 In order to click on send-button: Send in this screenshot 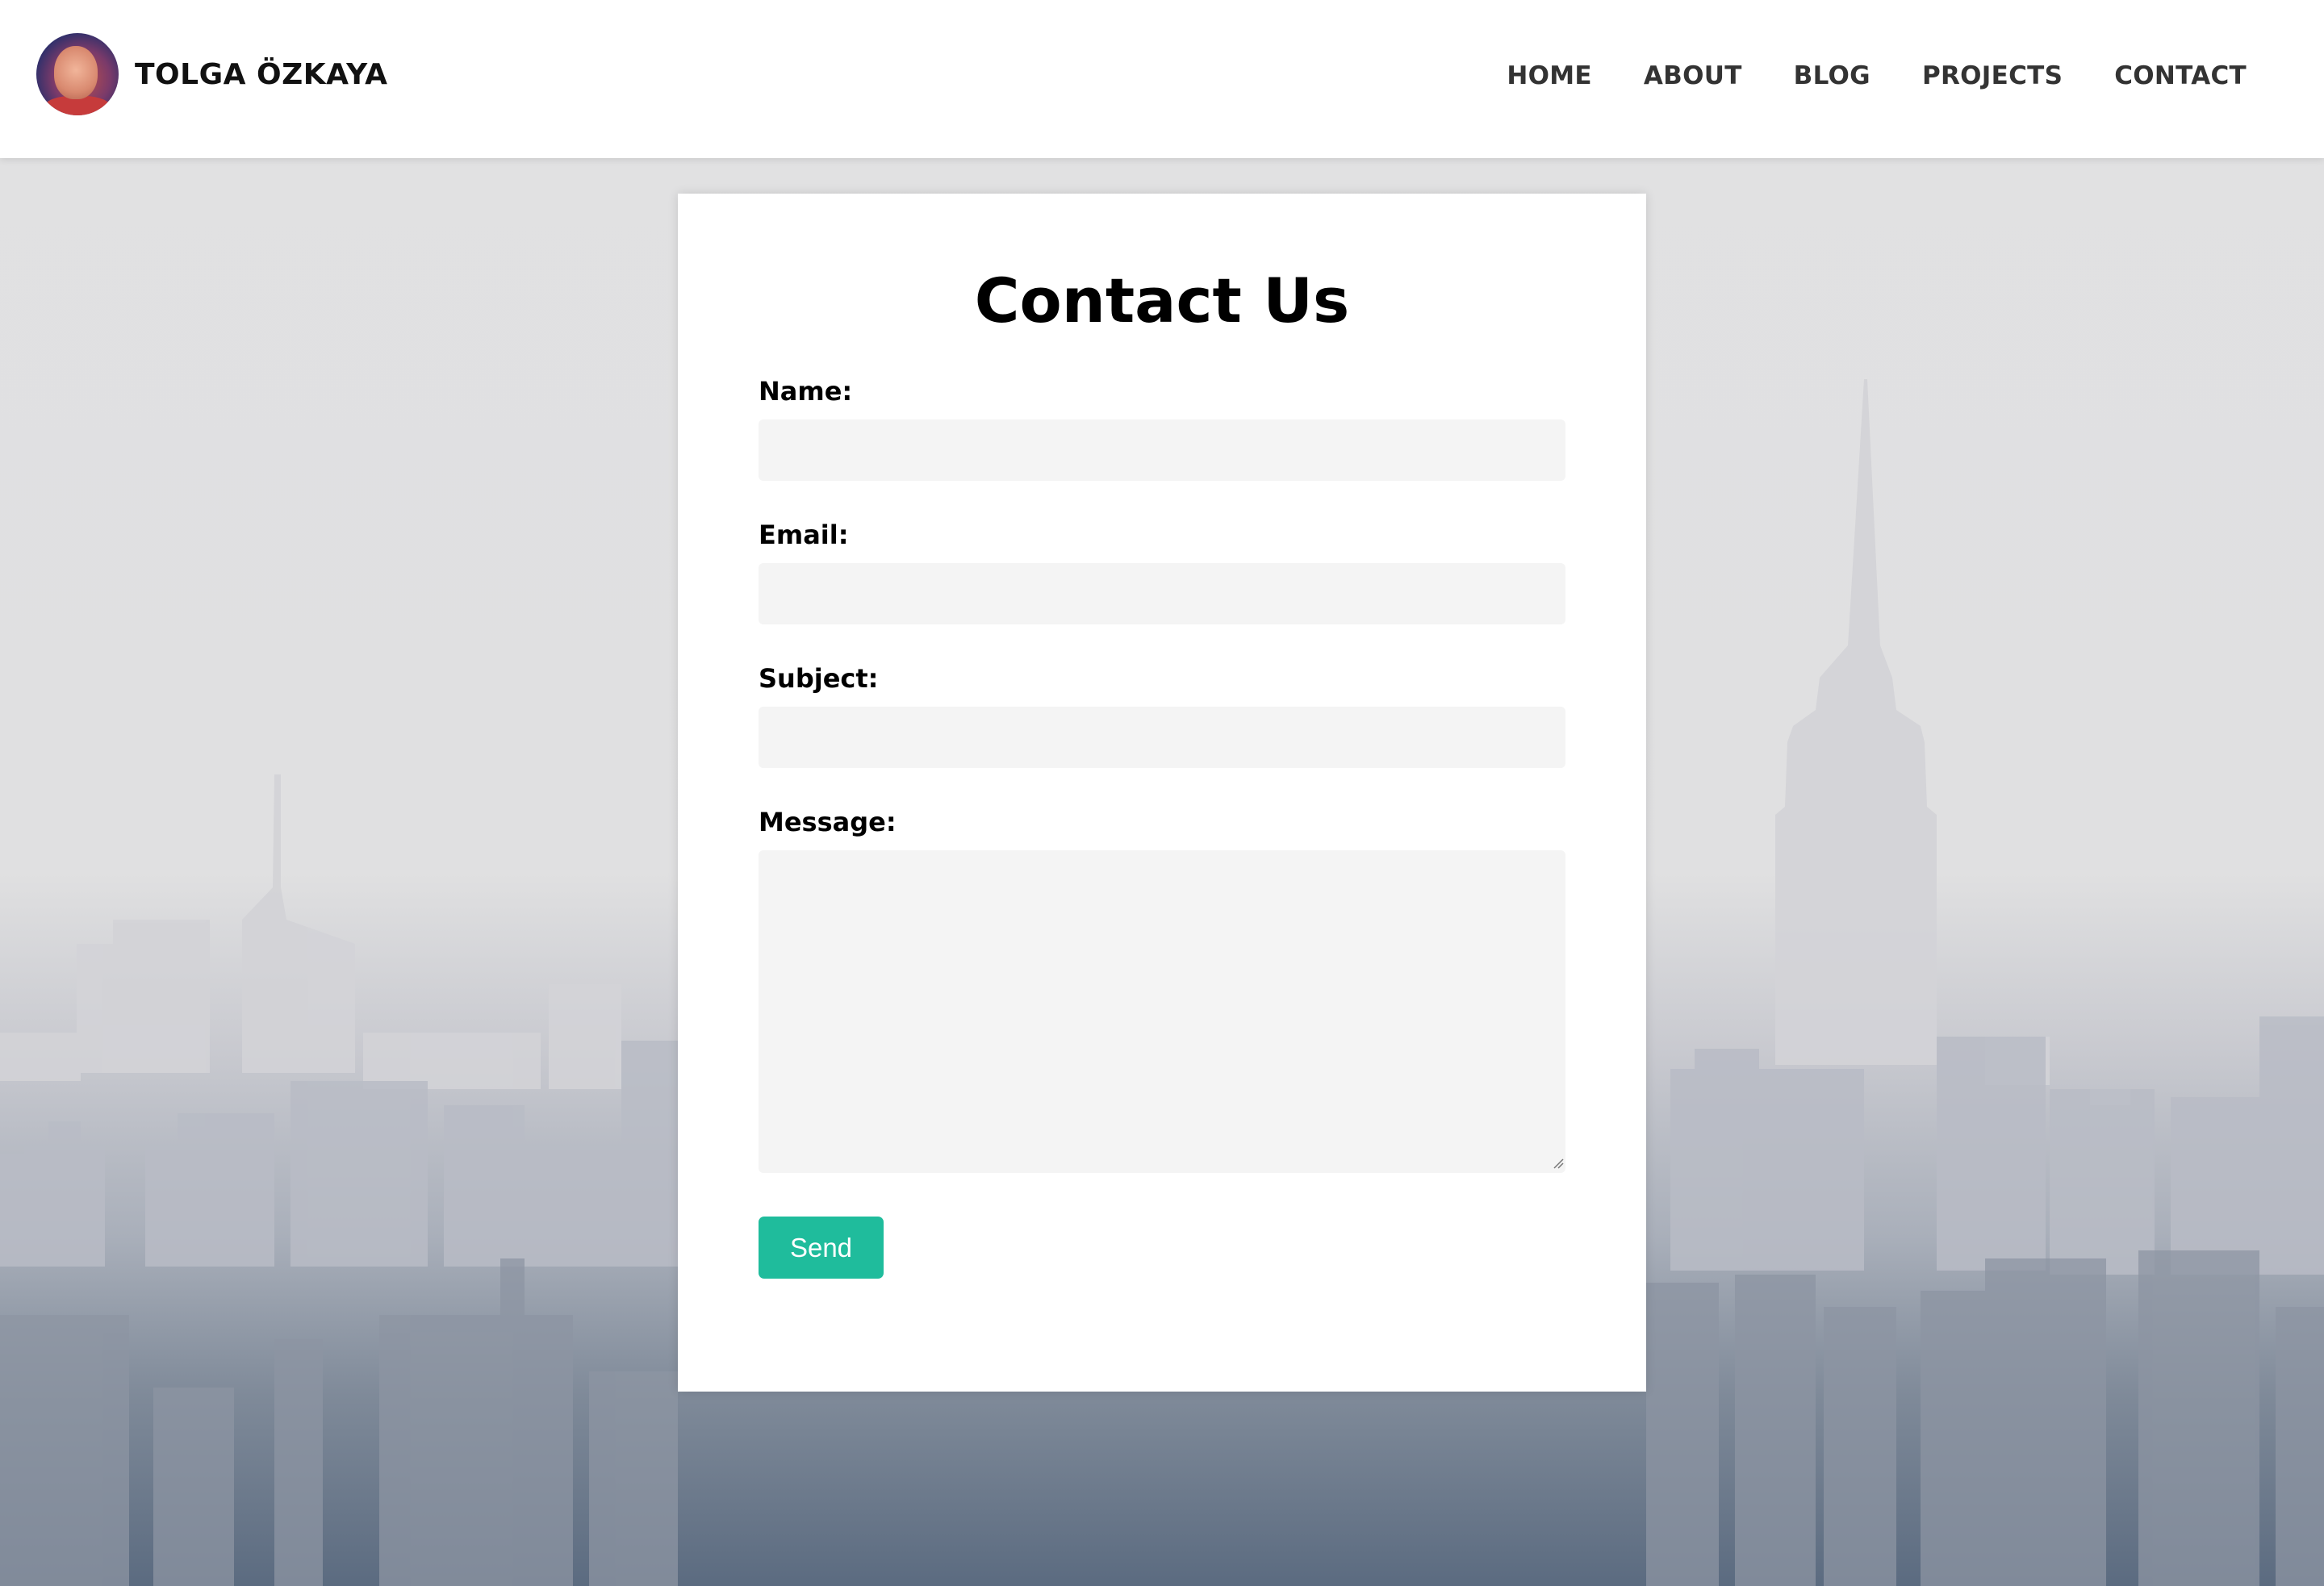, I will do `click(821, 1248)`.